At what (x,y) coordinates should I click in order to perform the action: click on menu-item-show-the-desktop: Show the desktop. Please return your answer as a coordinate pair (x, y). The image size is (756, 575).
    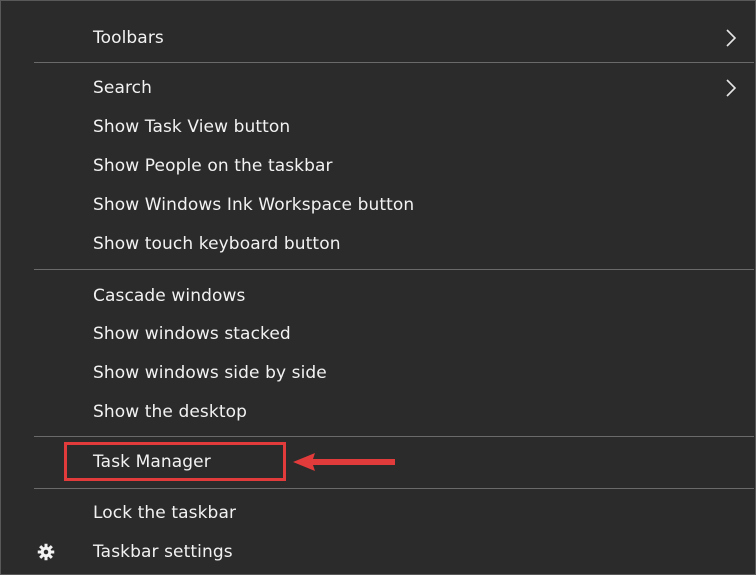
    Looking at the image, I should click on (378, 412).